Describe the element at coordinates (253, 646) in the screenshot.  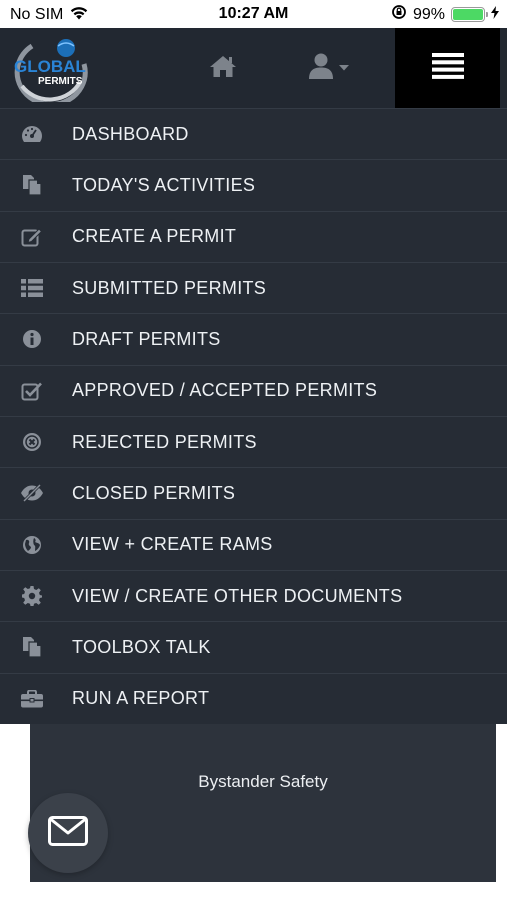
I see `menu-item-toolbox-talk: TOOLBOX TALK` at that location.